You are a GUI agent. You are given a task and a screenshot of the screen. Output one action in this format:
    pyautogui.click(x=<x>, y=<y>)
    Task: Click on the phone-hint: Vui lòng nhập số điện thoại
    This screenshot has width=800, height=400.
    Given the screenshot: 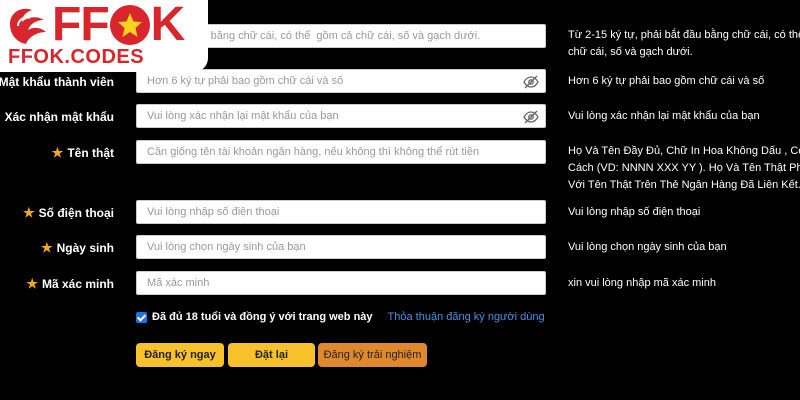 What is the action you would take?
    pyautogui.click(x=634, y=212)
    